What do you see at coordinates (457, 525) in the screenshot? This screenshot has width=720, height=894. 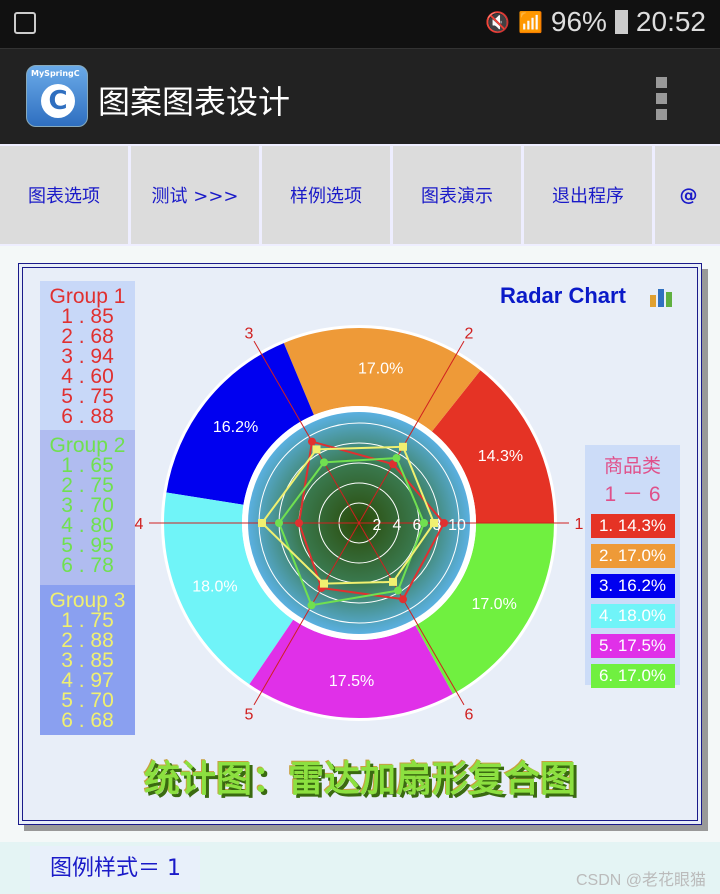 I see `radar-tick-label: 10` at bounding box center [457, 525].